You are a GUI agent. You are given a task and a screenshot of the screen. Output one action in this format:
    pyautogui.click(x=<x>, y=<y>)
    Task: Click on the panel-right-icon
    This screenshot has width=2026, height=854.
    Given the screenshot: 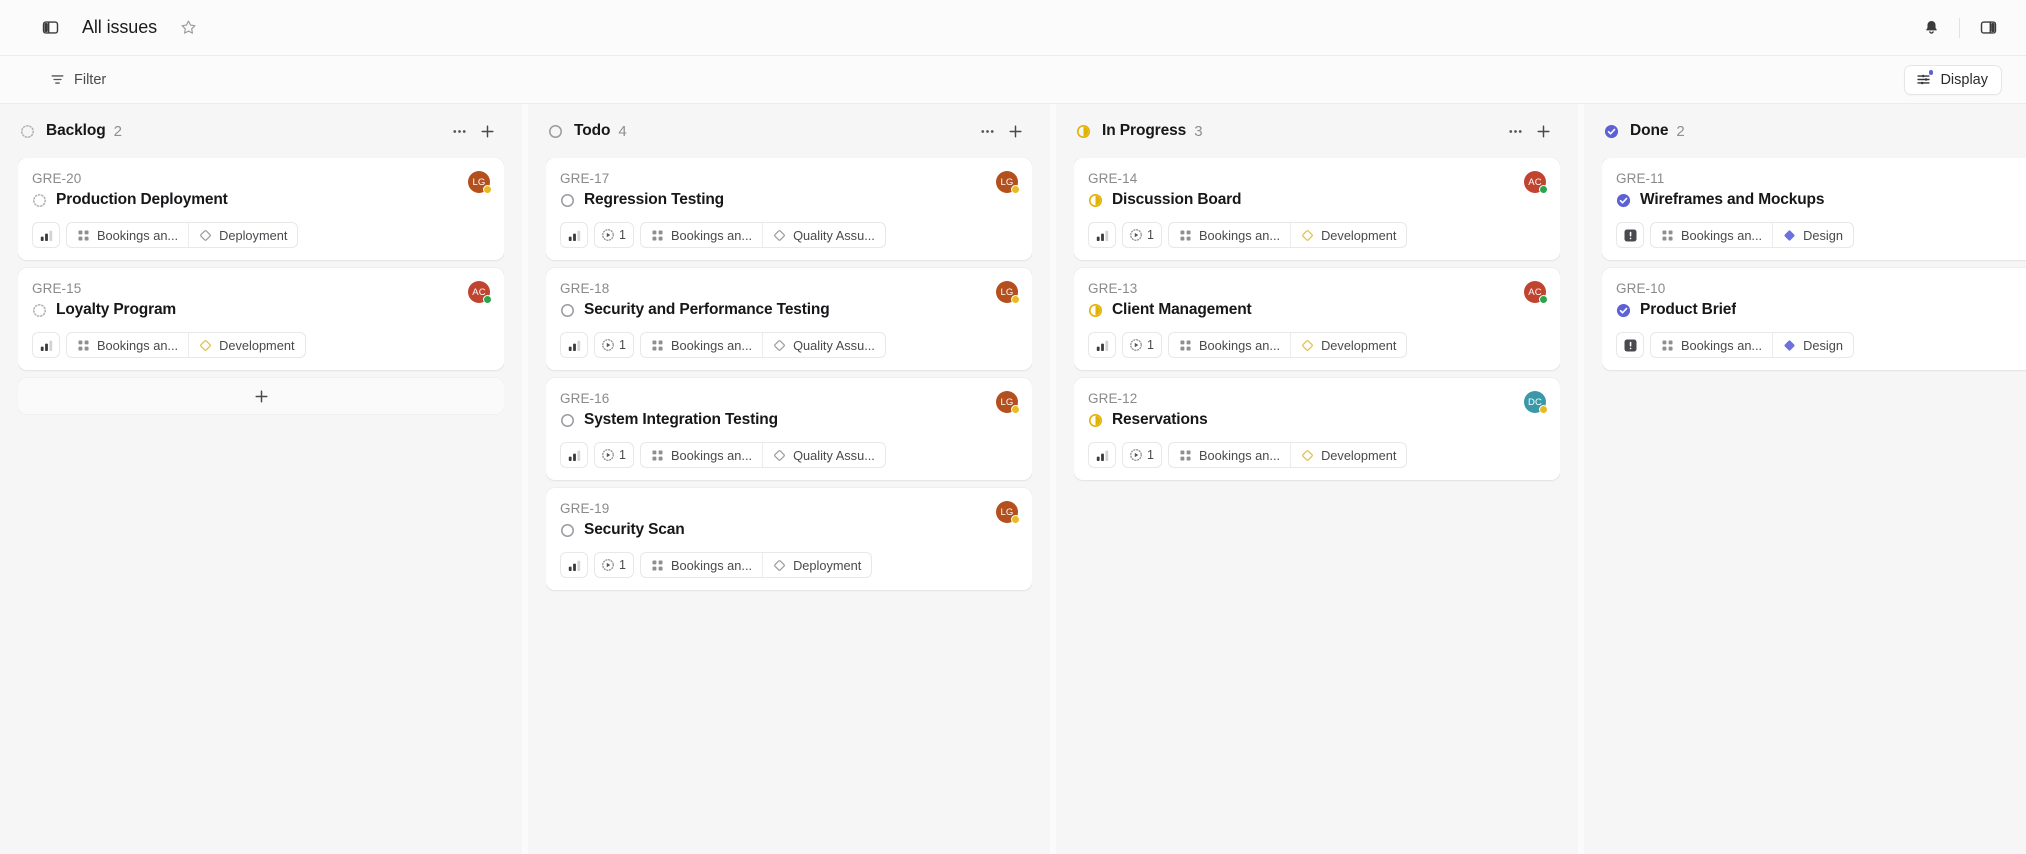 What is the action you would take?
    pyautogui.click(x=1988, y=28)
    